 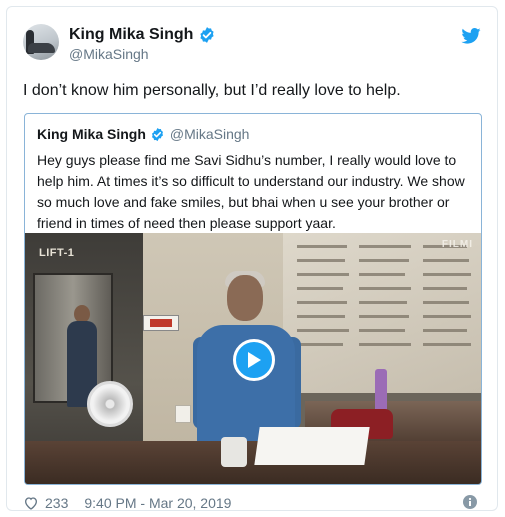 I want to click on quoted-author-handle: @MikaSingh, so click(x=210, y=134).